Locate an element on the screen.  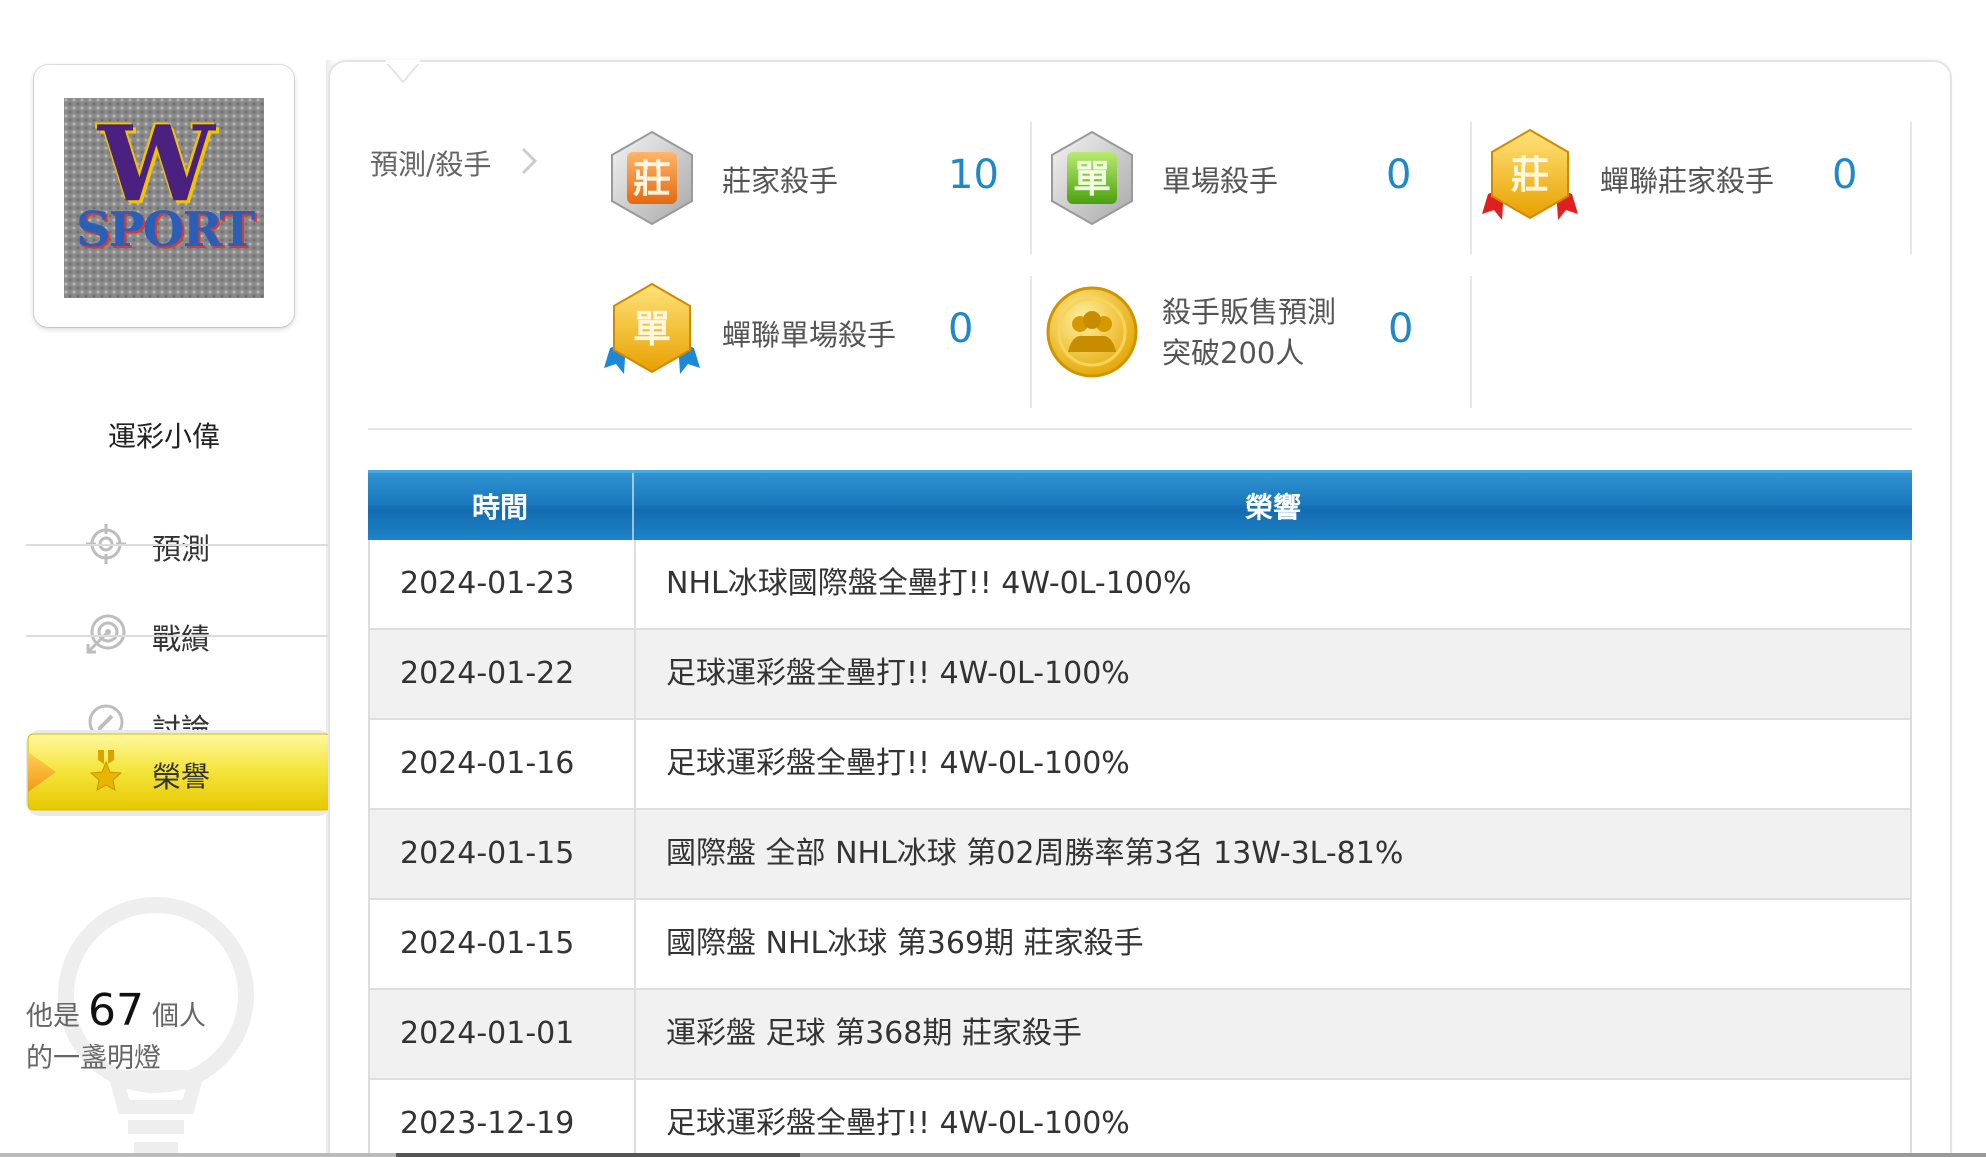
fans-line2: 的一盞明燈 is located at coordinates (93, 1058).